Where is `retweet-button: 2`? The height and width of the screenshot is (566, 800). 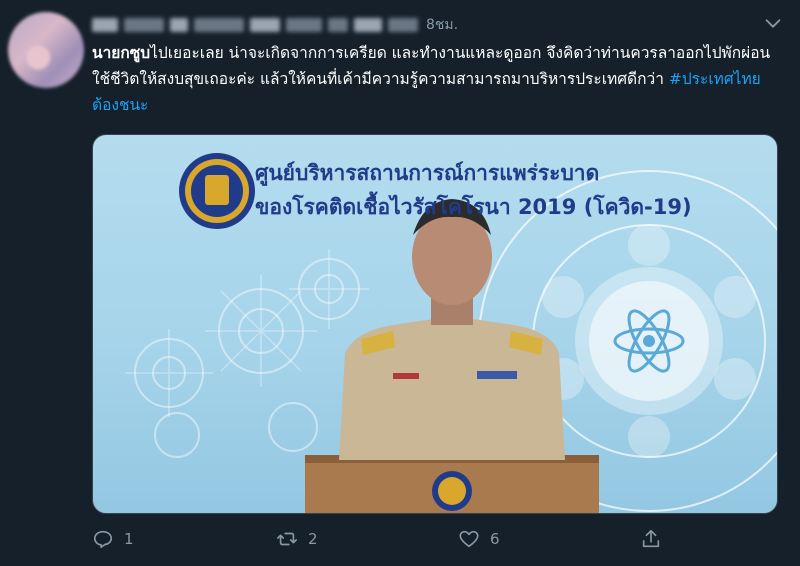
retweet-button: 2 is located at coordinates (297, 539).